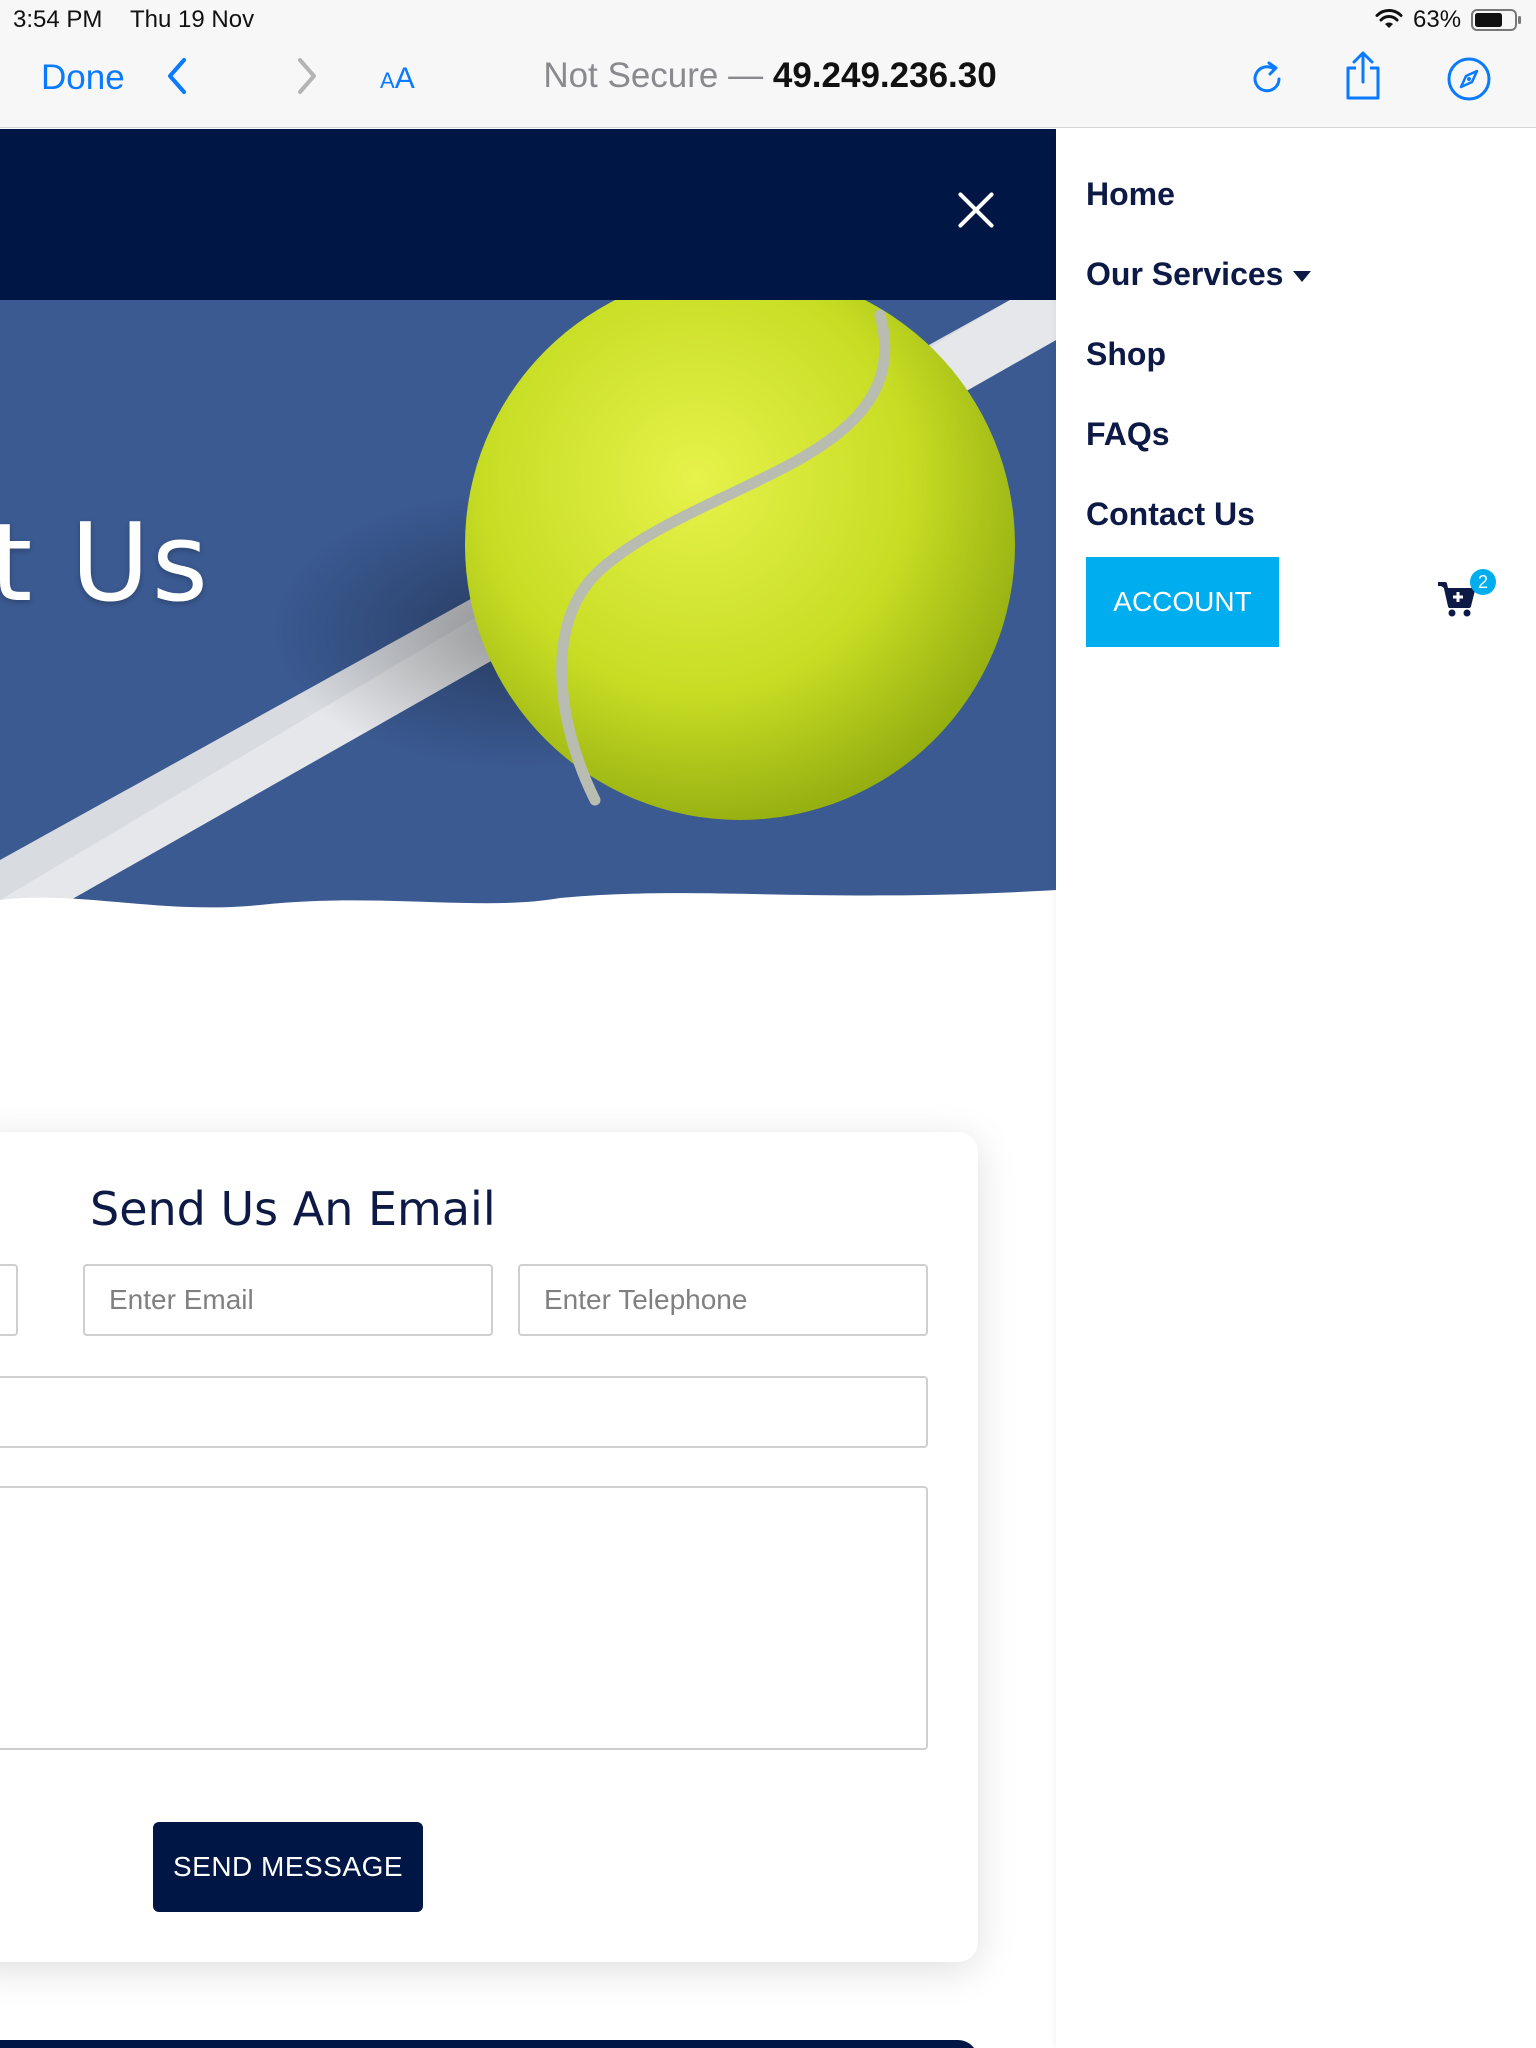  I want to click on nav-item-shop: Shop, so click(1126, 354).